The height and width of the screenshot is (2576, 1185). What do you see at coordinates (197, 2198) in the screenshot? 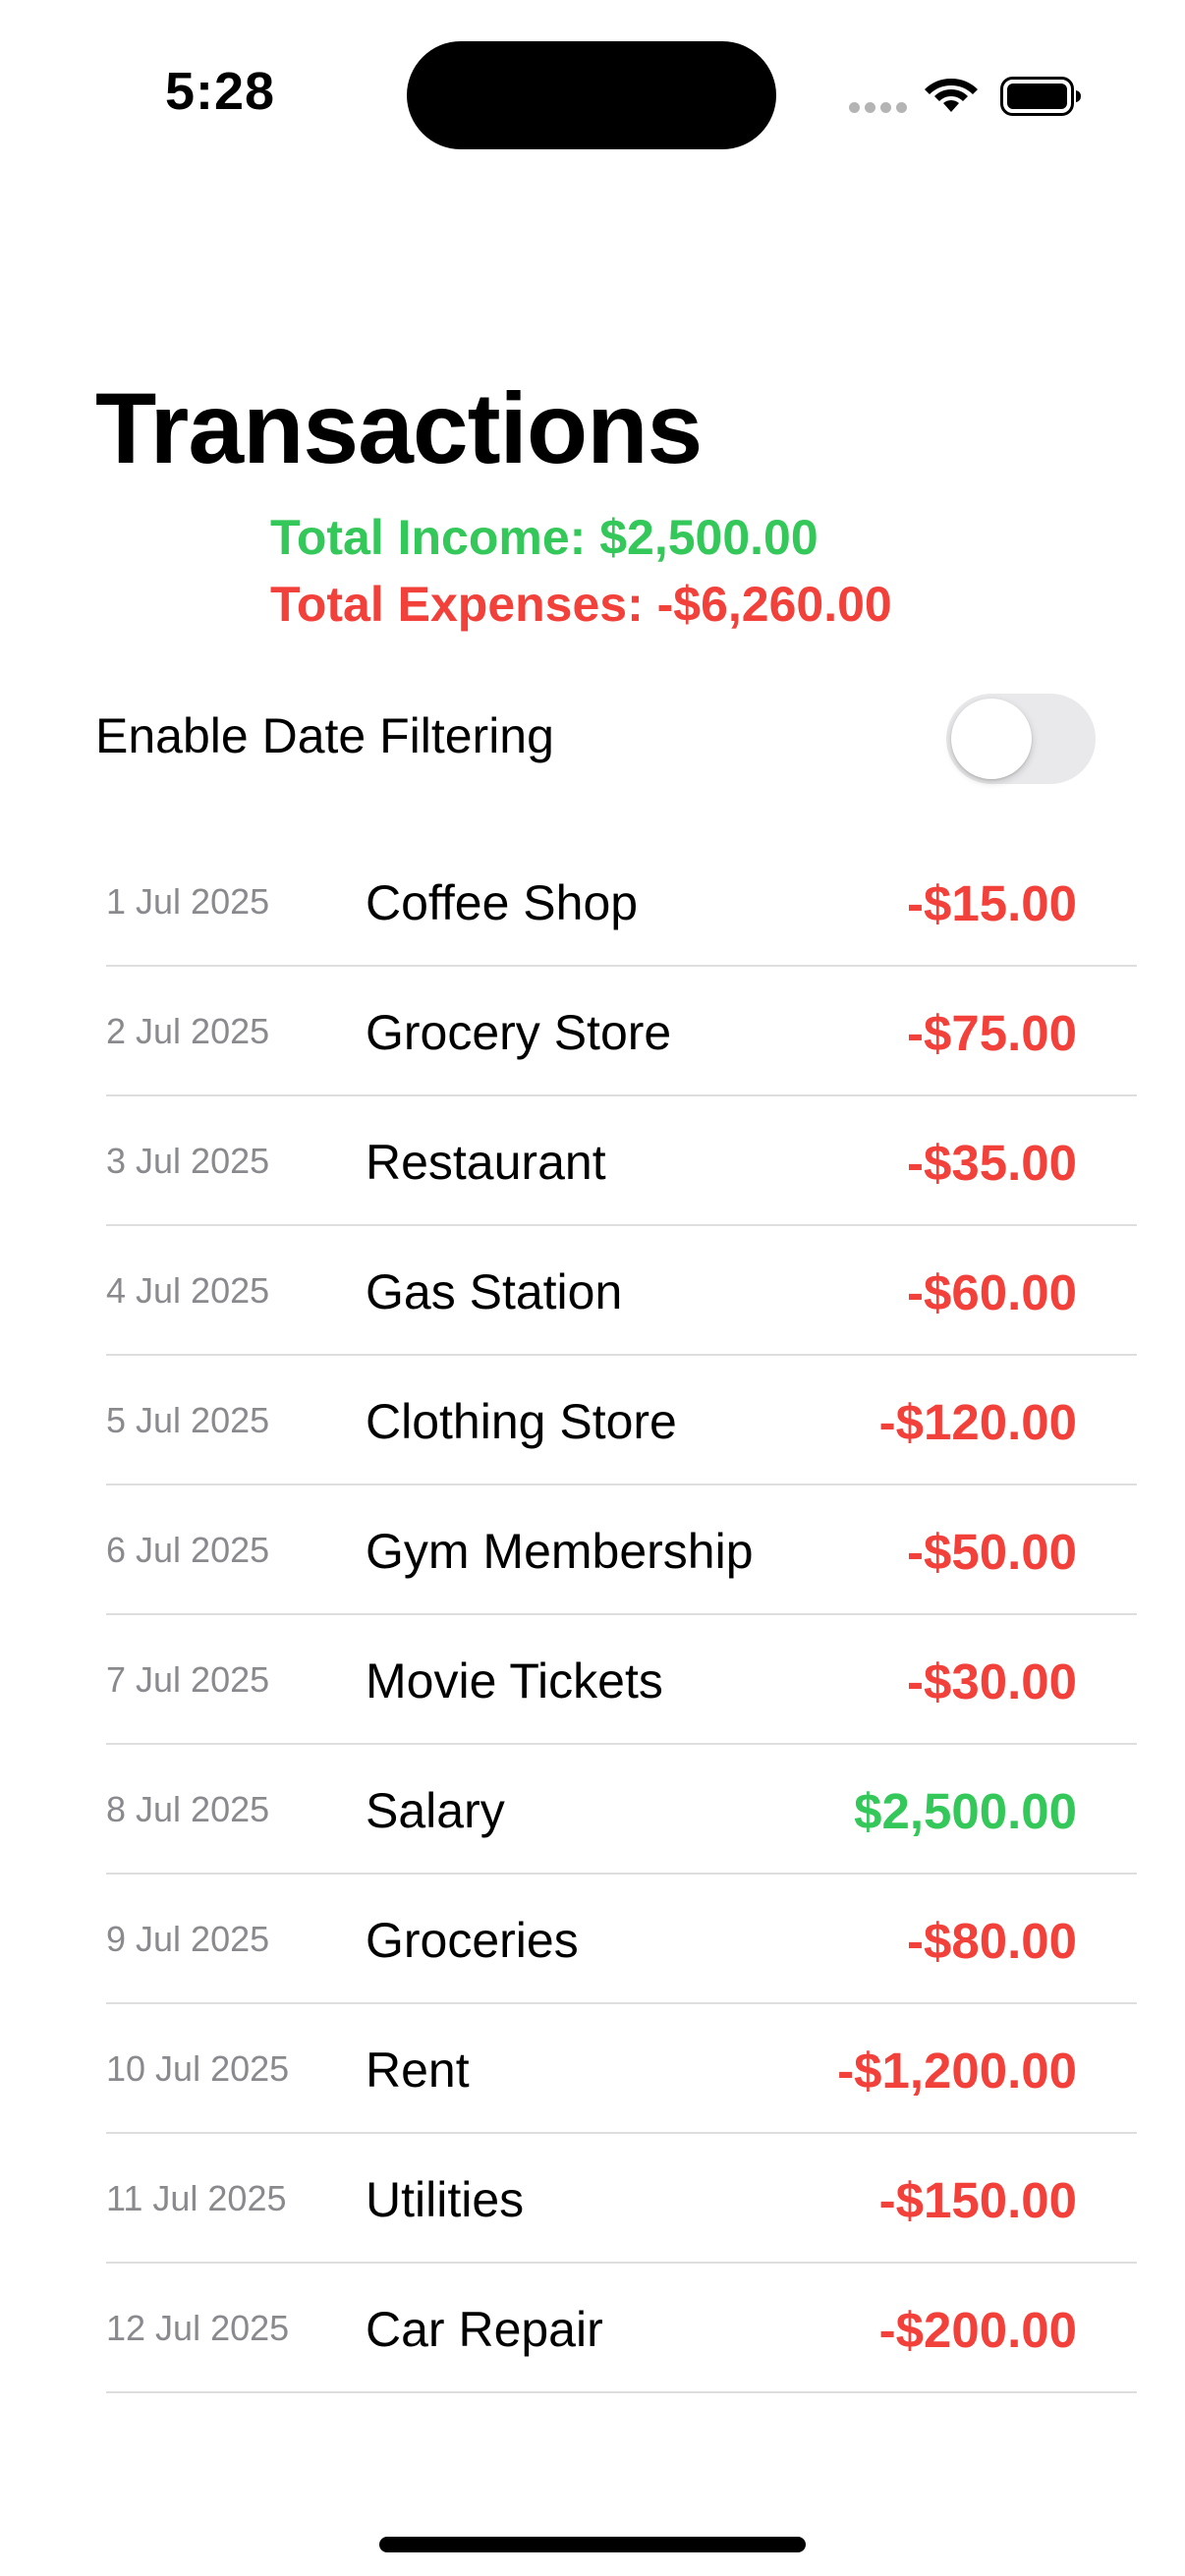
I see `transaction-date: 11 Jul 2025` at bounding box center [197, 2198].